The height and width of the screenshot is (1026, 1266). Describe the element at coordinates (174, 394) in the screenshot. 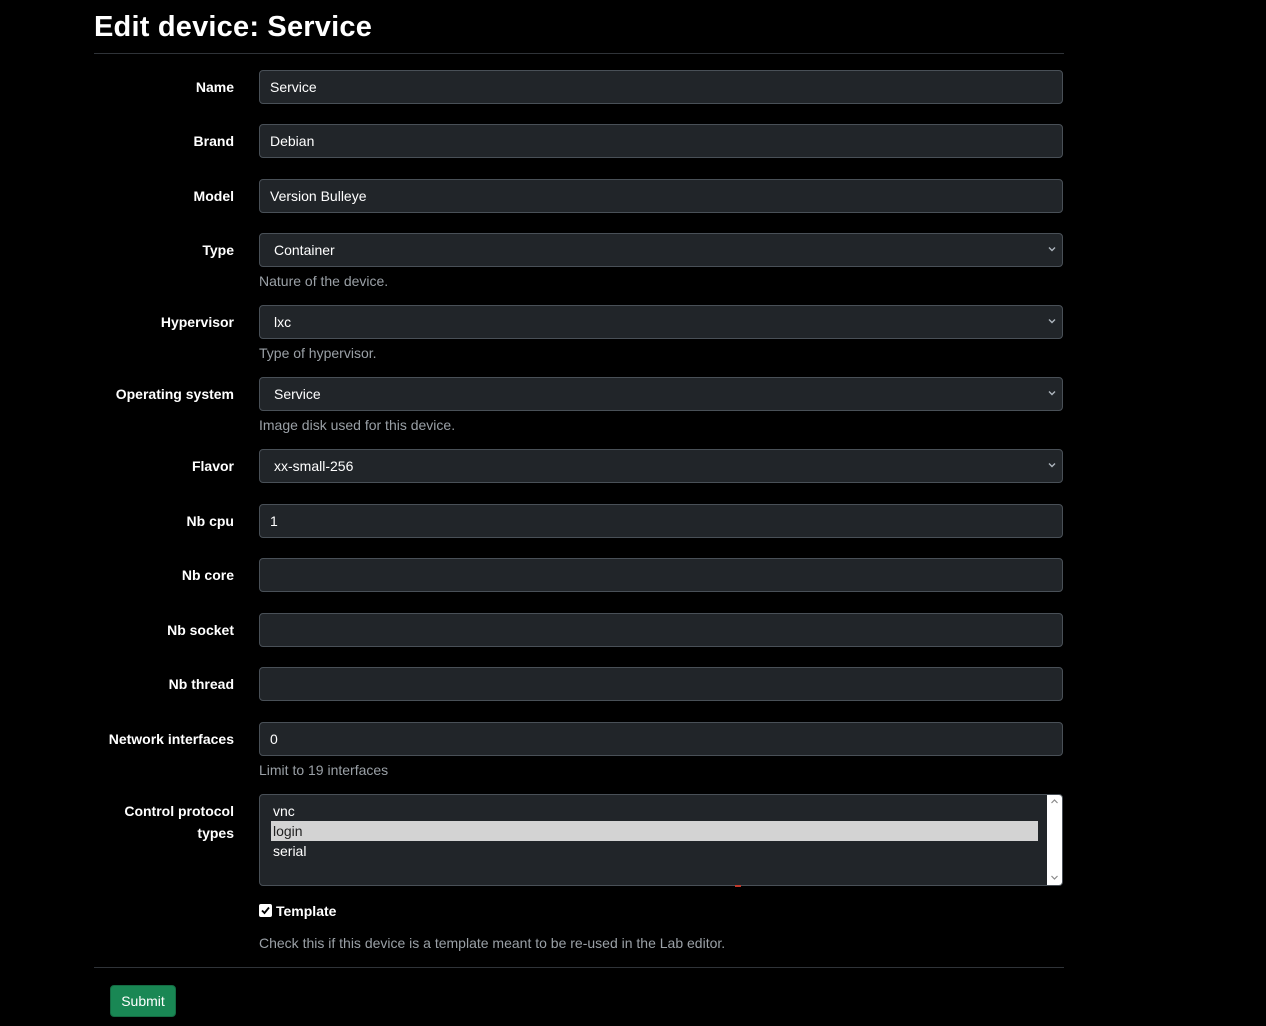

I see `os-label: Operating system` at that location.